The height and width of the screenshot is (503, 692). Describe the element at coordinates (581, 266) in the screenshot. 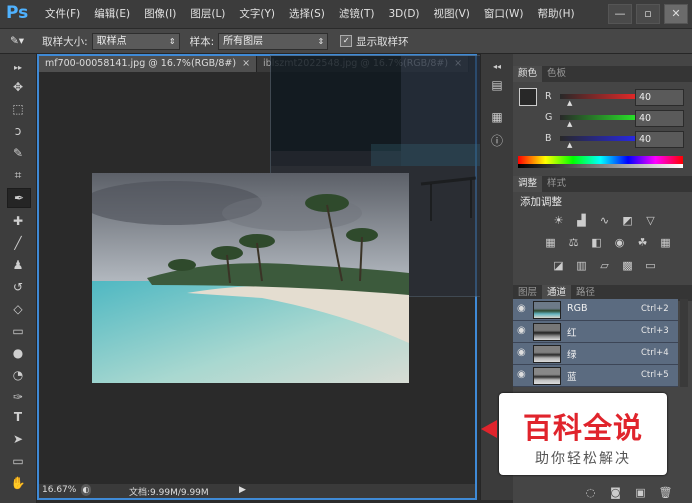

I see `posterize-icon: ▥` at that location.